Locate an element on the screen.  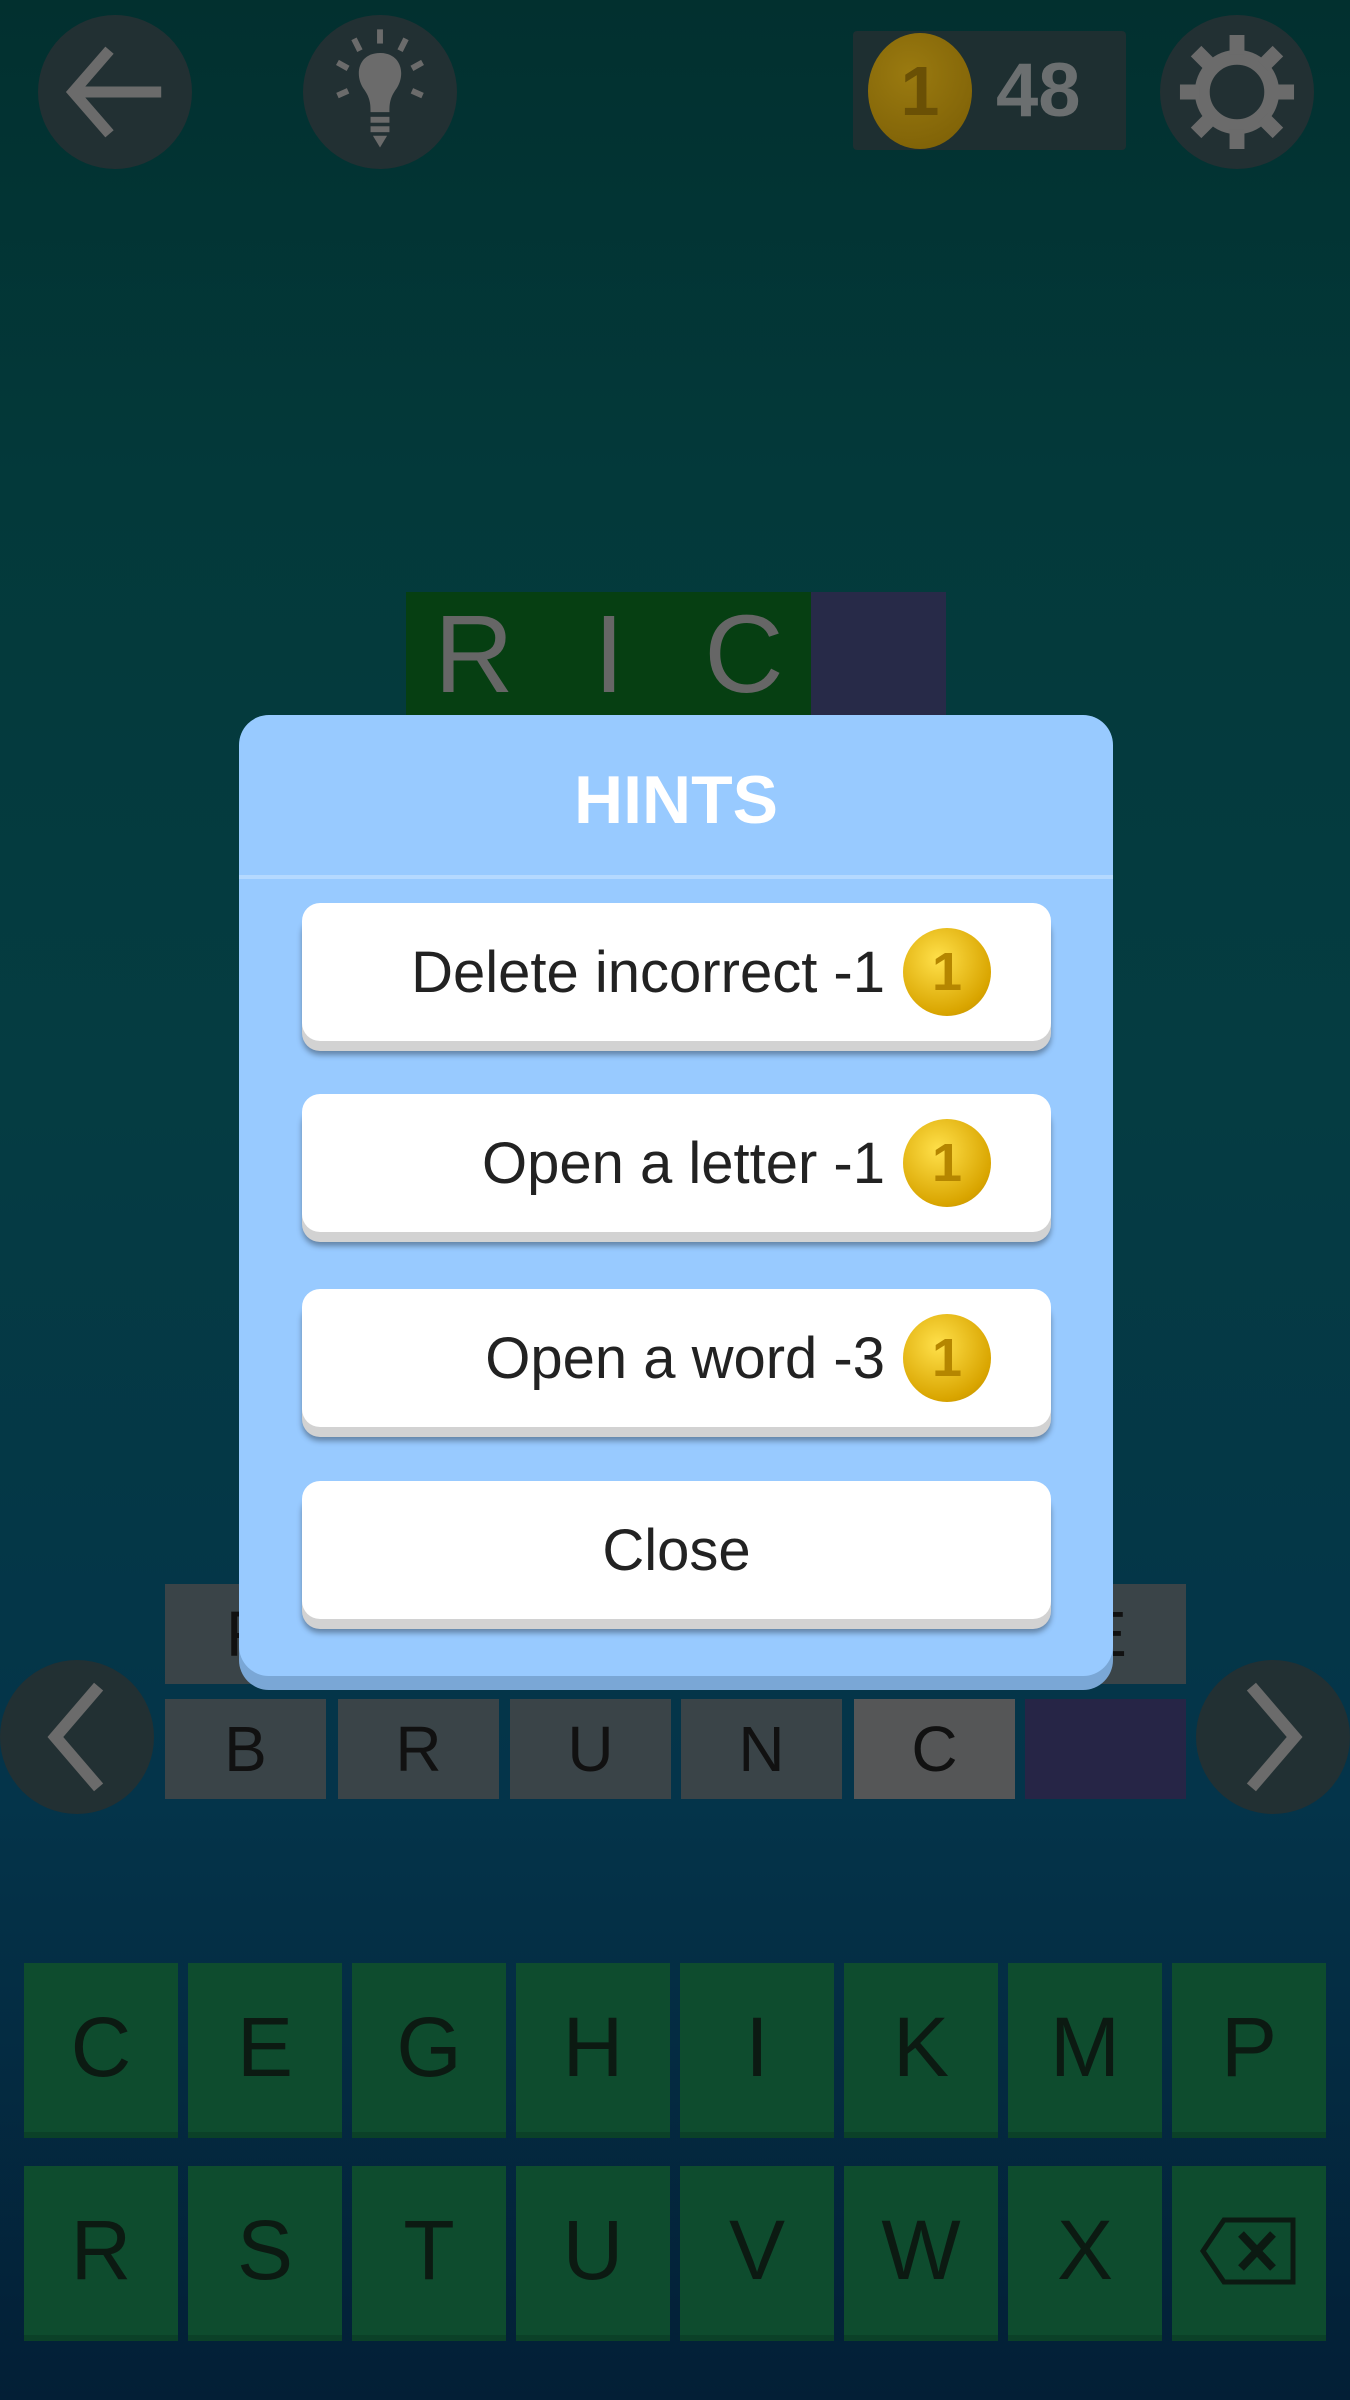
letter-key: E is located at coordinates (265, 2050).